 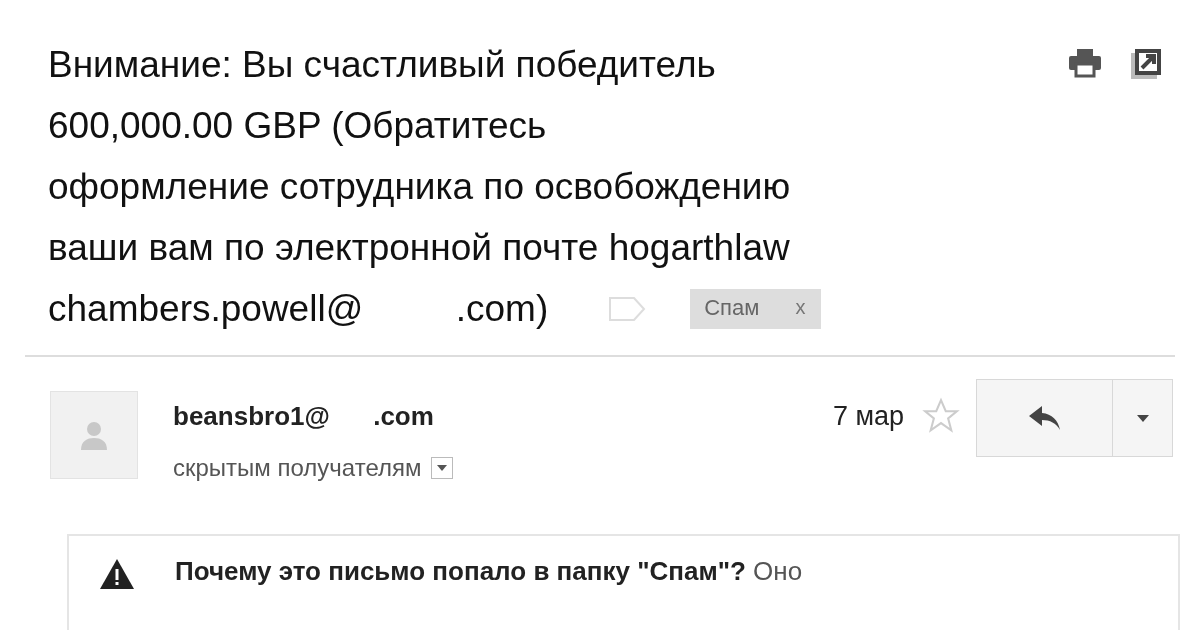 What do you see at coordinates (298, 126) in the screenshot?
I see `subject-line: 600,000.00 GBP (Обратитесь` at bounding box center [298, 126].